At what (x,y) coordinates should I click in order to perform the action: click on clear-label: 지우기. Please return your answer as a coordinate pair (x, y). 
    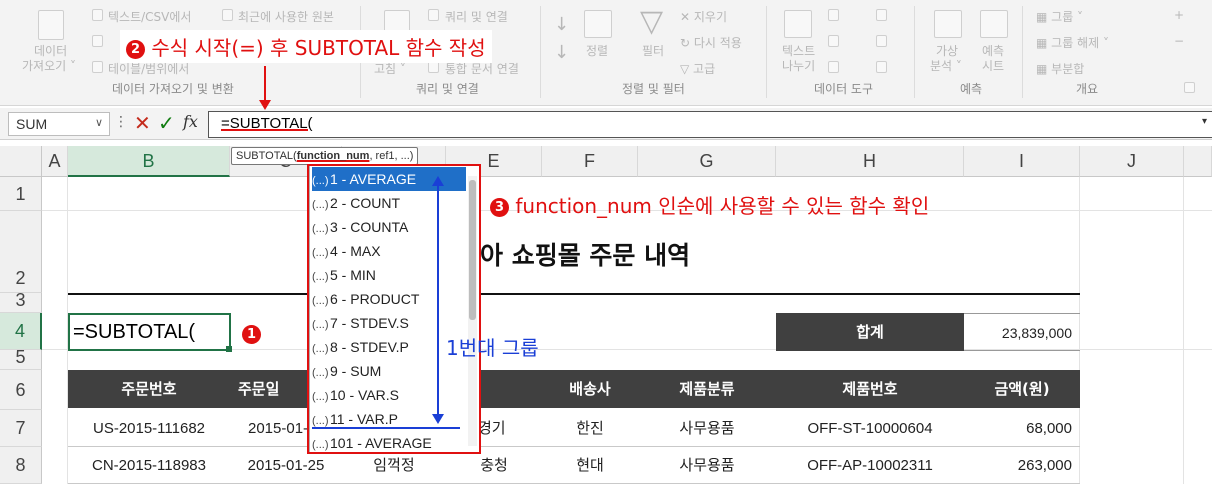
    Looking at the image, I should click on (710, 17).